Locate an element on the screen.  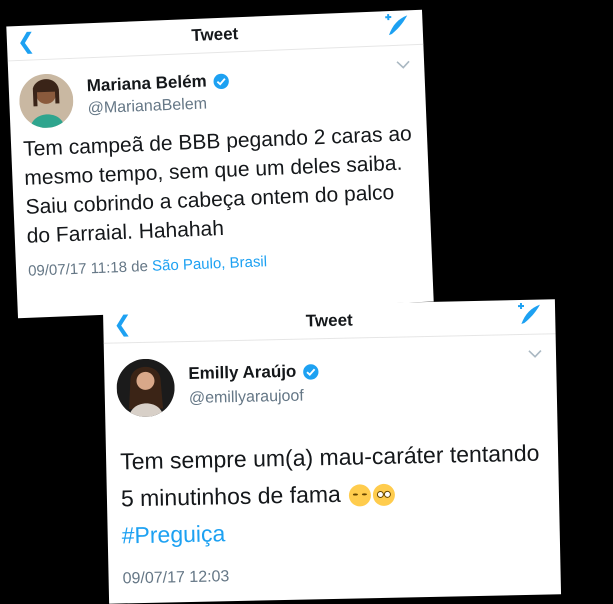
author-handle: @emillyaraujoof is located at coordinates (246, 398).